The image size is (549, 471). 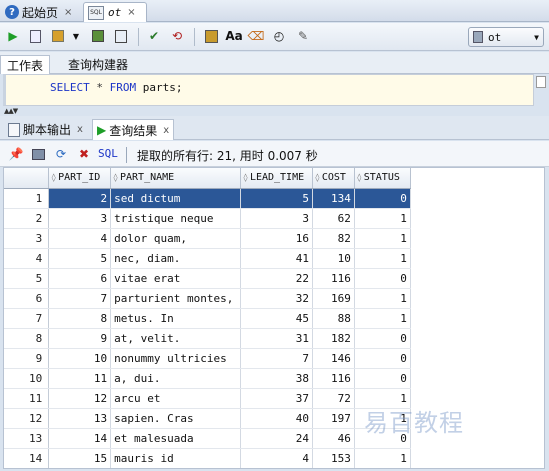 I want to click on monitor-sql-icon: ◴, so click(x=279, y=36).